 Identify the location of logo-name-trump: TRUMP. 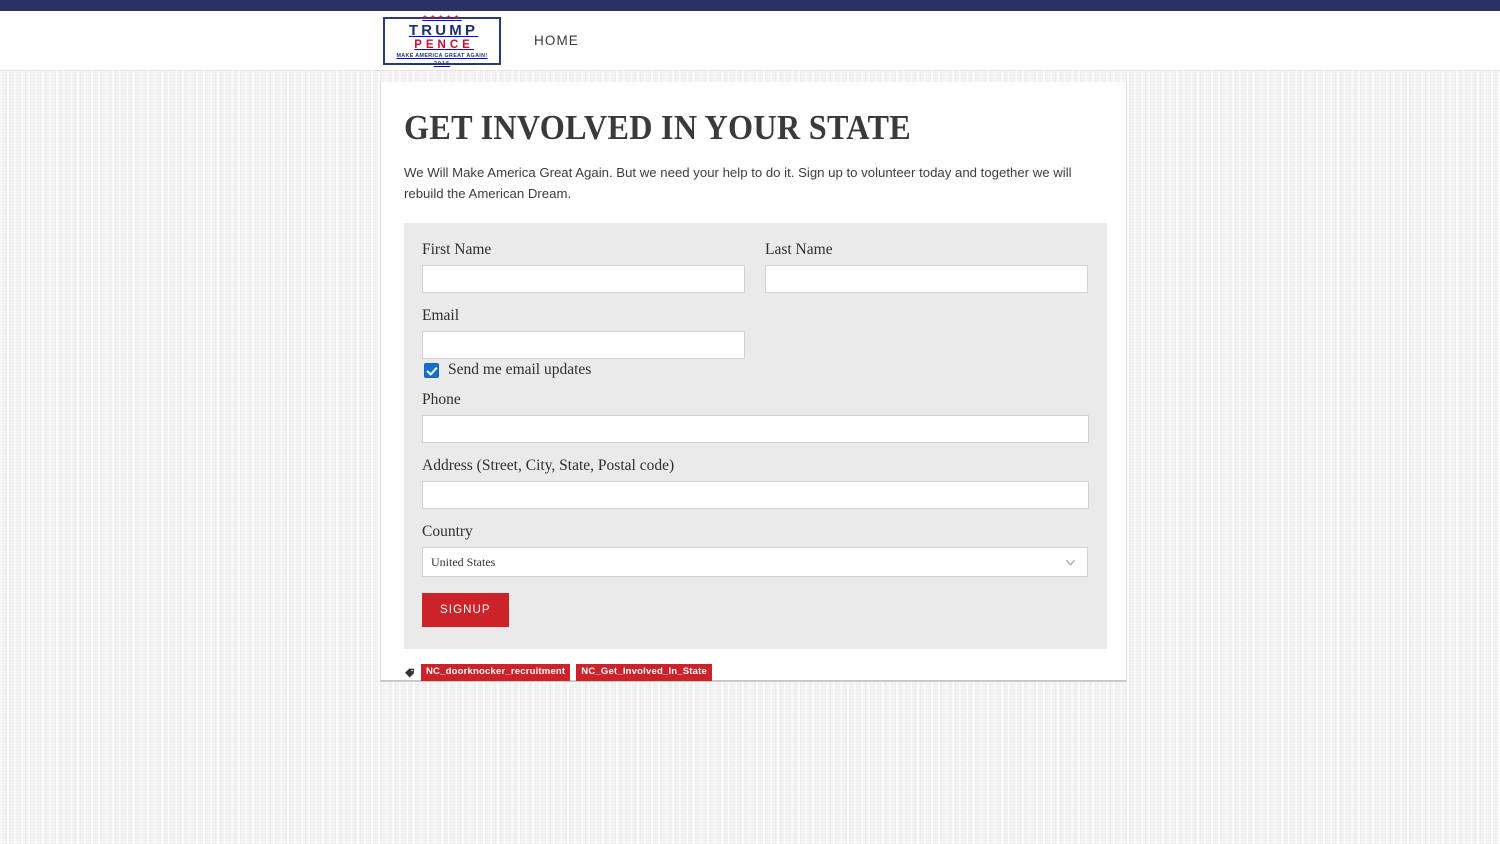
(443, 30).